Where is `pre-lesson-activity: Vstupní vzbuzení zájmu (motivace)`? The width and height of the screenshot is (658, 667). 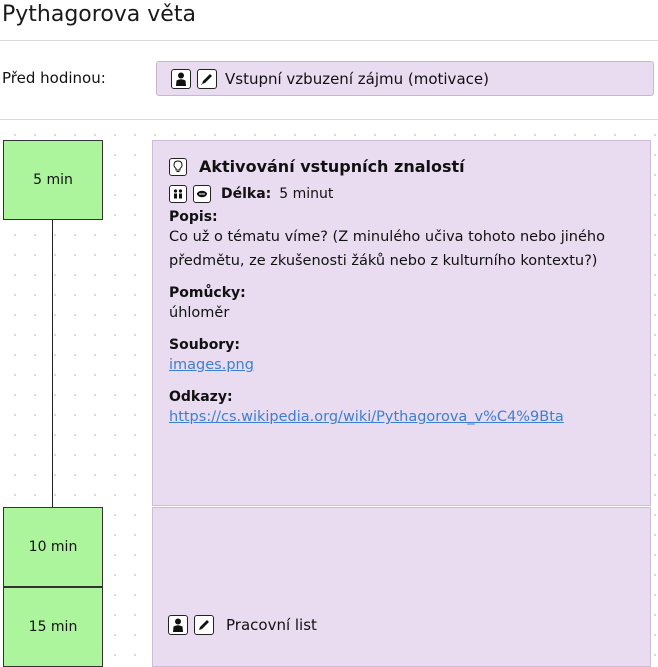 pre-lesson-activity: Vstupní vzbuzení zájmu (motivace) is located at coordinates (405, 78).